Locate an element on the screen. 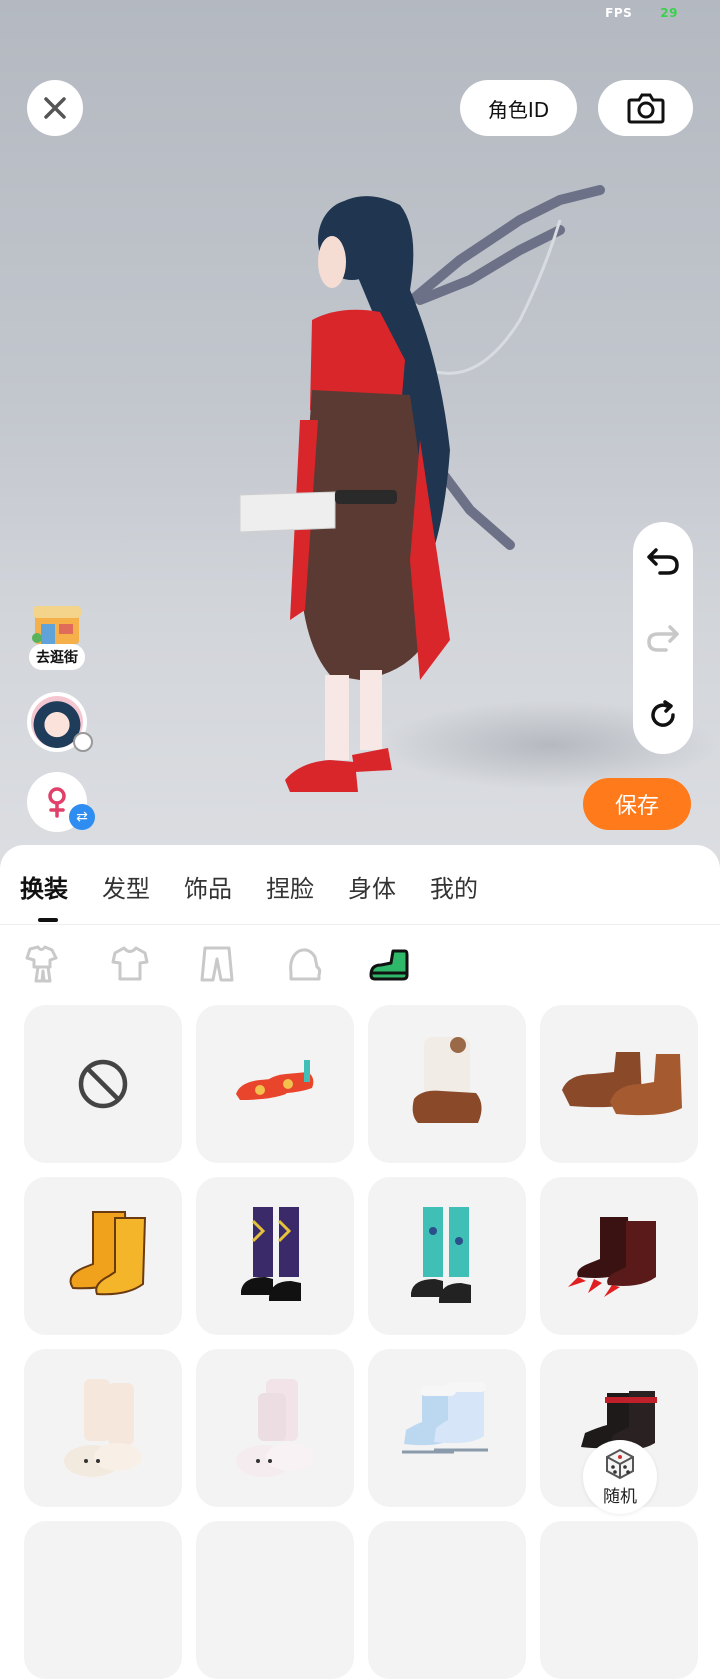 This screenshot has height=1679, width=720. subcat-top is located at coordinates (130, 964).